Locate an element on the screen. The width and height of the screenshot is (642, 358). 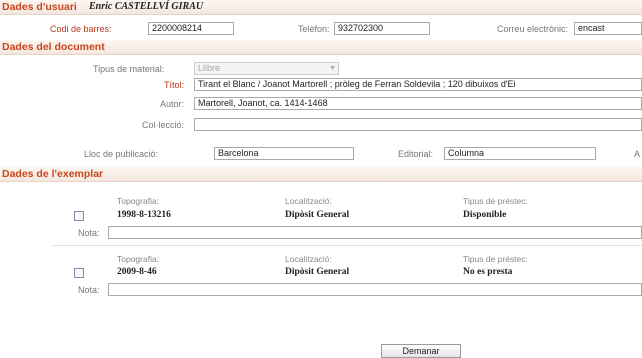
publisher-field: Columna is located at coordinates (520, 153).